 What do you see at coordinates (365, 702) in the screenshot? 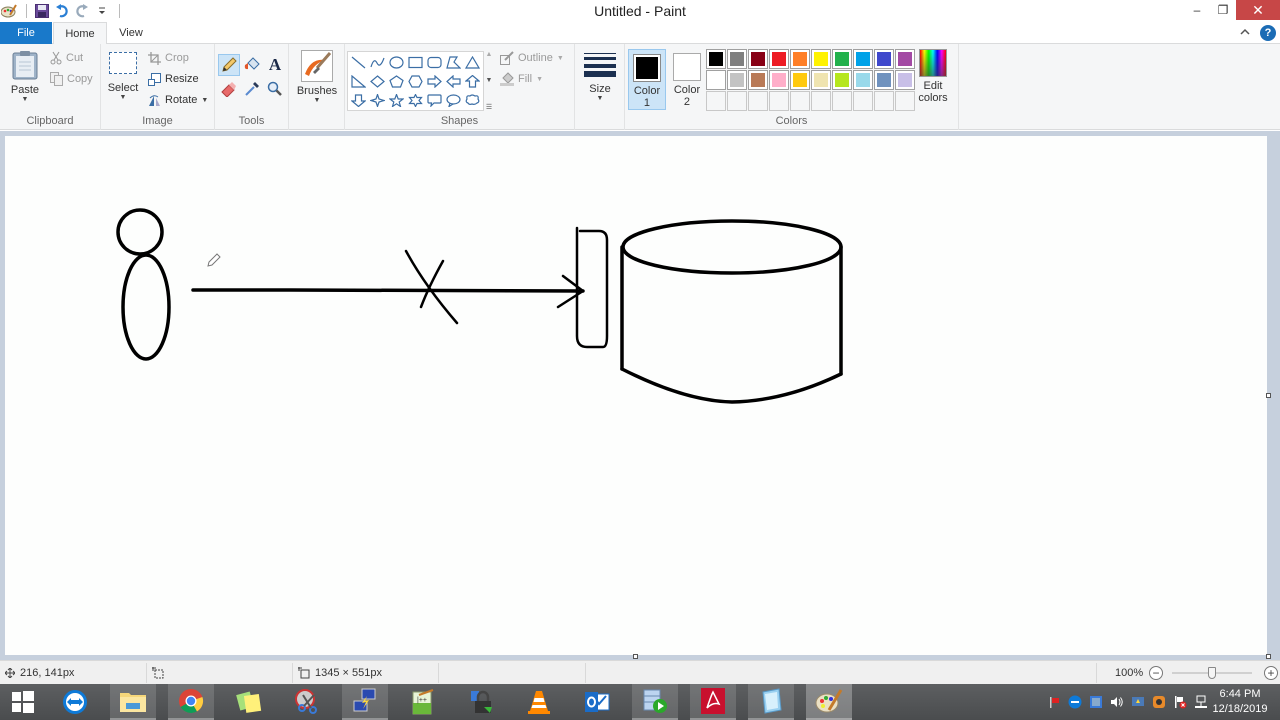
I see `taskbar-remote-desktop` at bounding box center [365, 702].